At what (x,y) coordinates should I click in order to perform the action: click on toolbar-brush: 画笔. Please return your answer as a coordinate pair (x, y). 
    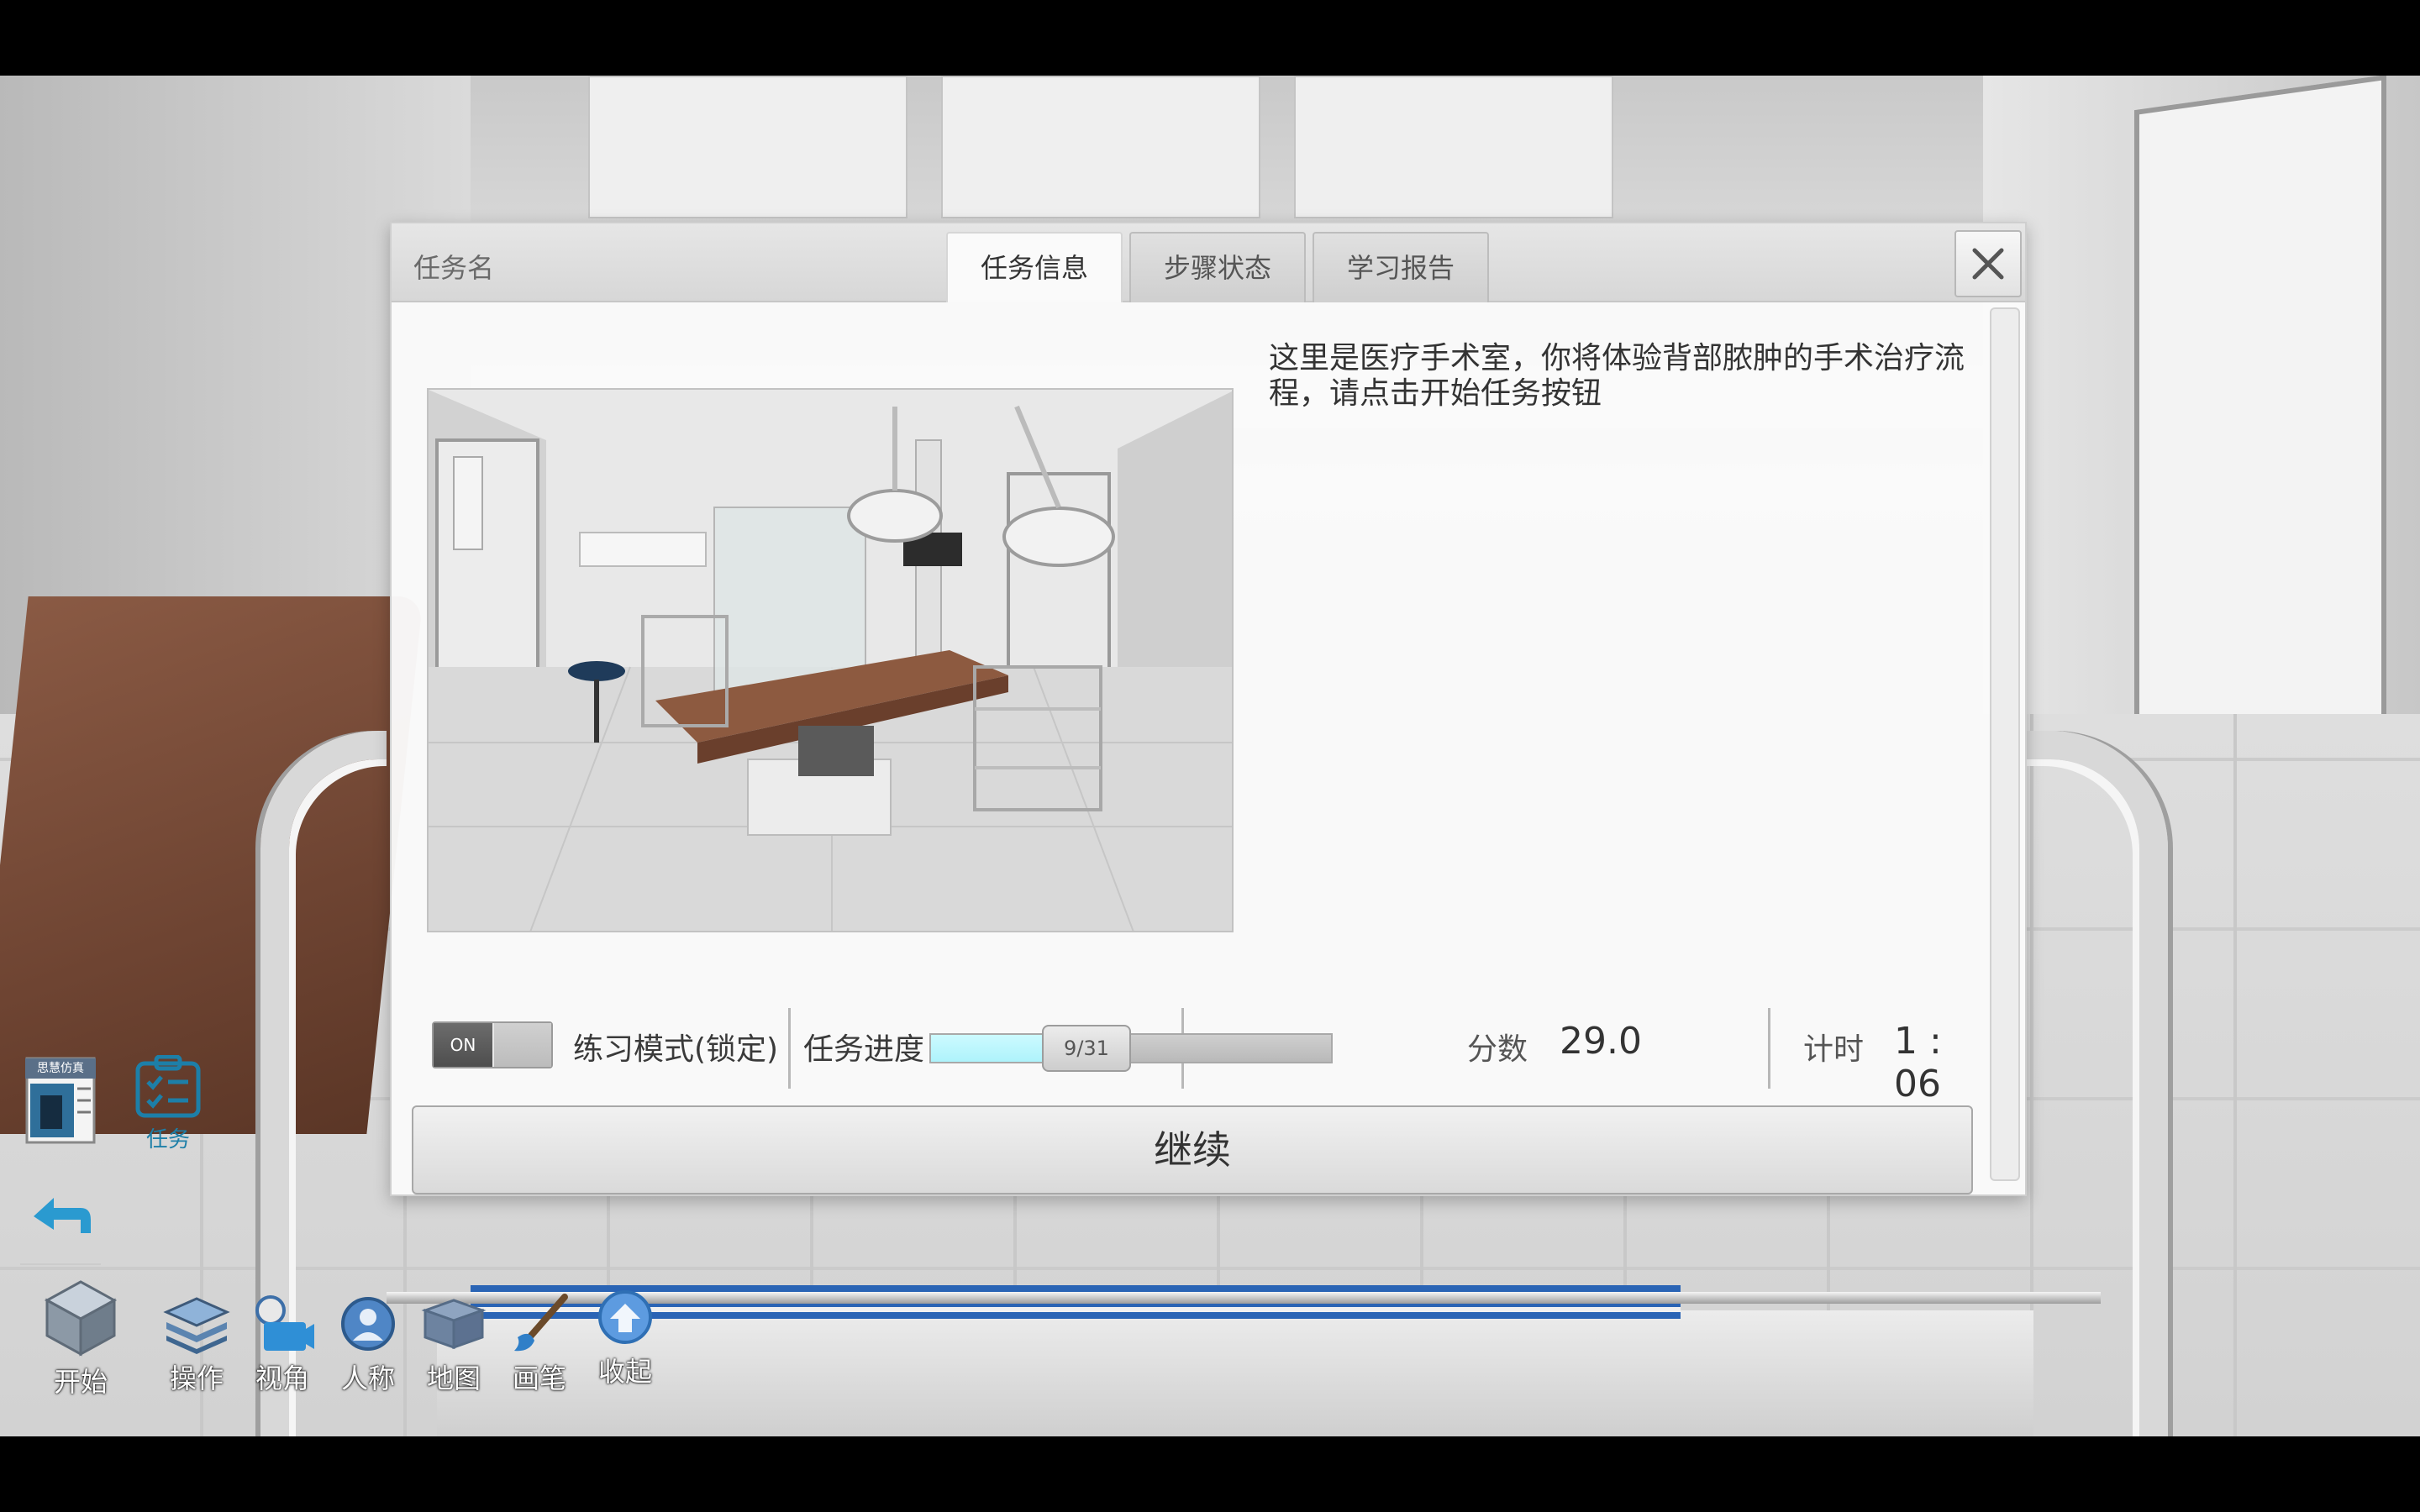
    Looking at the image, I should click on (539, 1345).